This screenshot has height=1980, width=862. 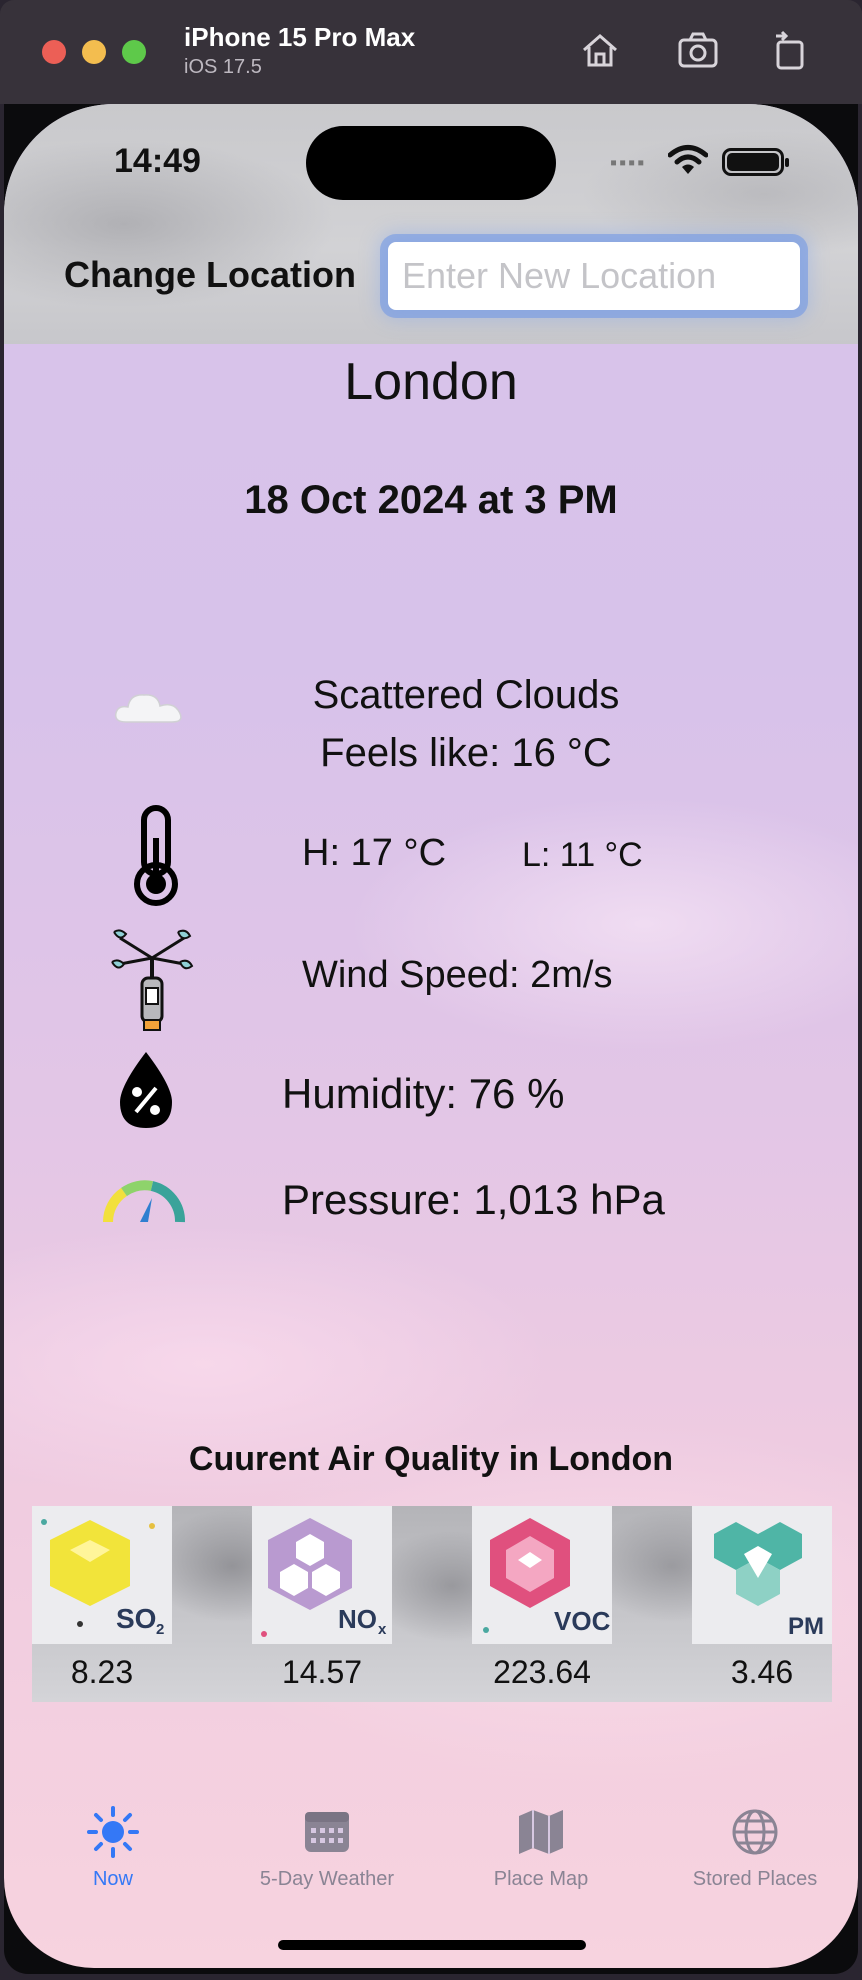 What do you see at coordinates (423, 1093) in the screenshot?
I see `humidity-value: Humidity: 76 %` at bounding box center [423, 1093].